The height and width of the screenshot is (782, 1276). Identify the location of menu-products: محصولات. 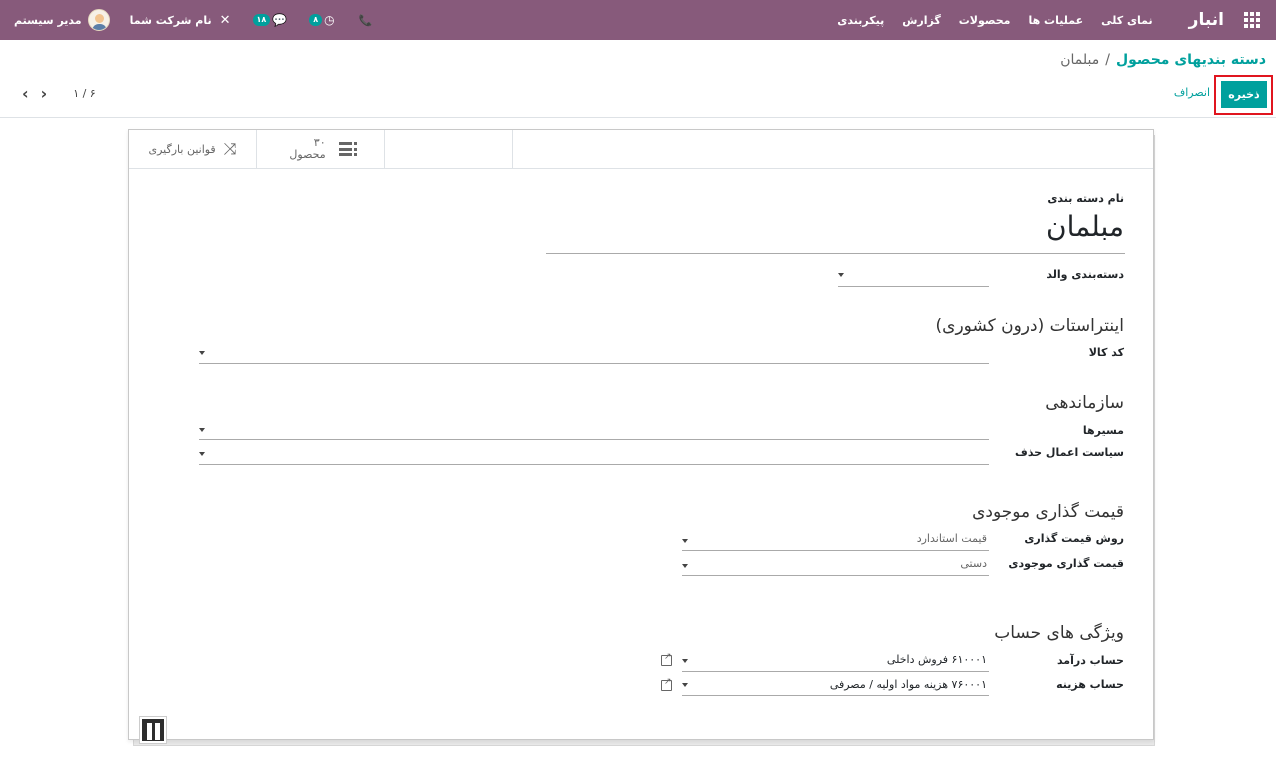
(985, 20).